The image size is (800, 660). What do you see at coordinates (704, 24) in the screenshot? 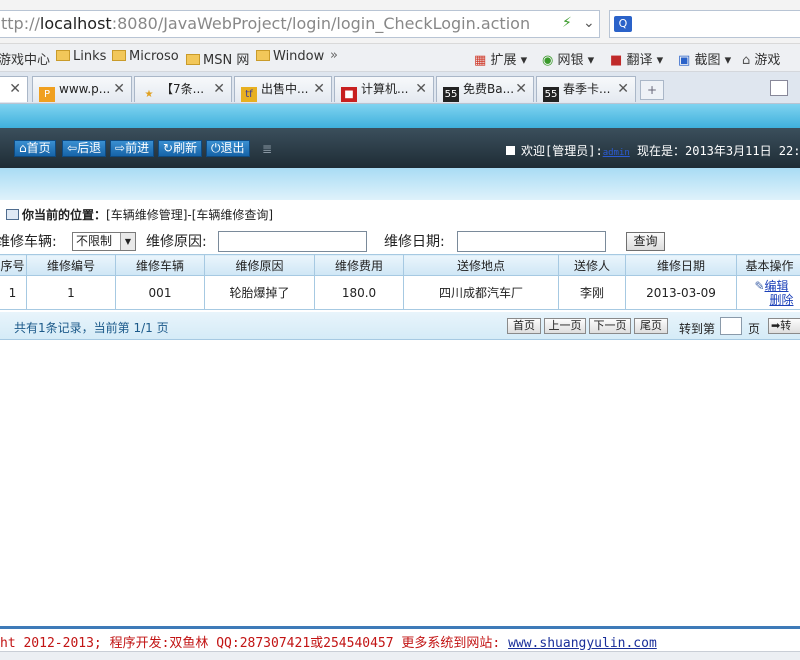
I see `search-input: Q` at bounding box center [704, 24].